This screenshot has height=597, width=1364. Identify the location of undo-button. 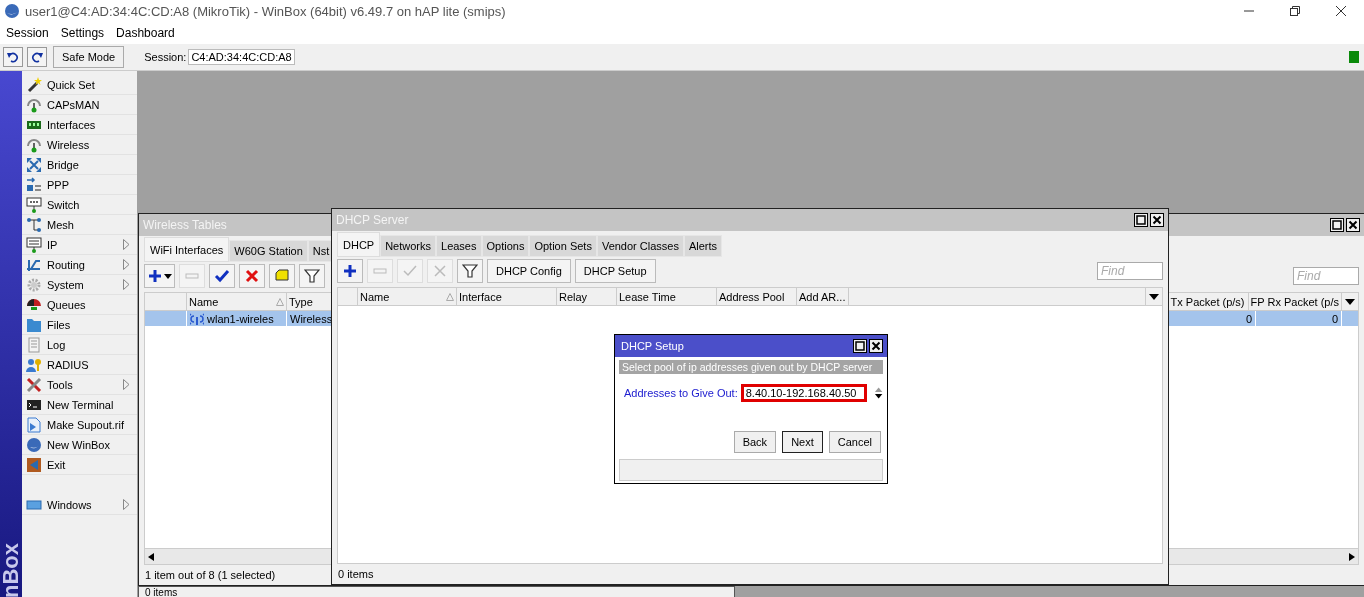
(13, 57).